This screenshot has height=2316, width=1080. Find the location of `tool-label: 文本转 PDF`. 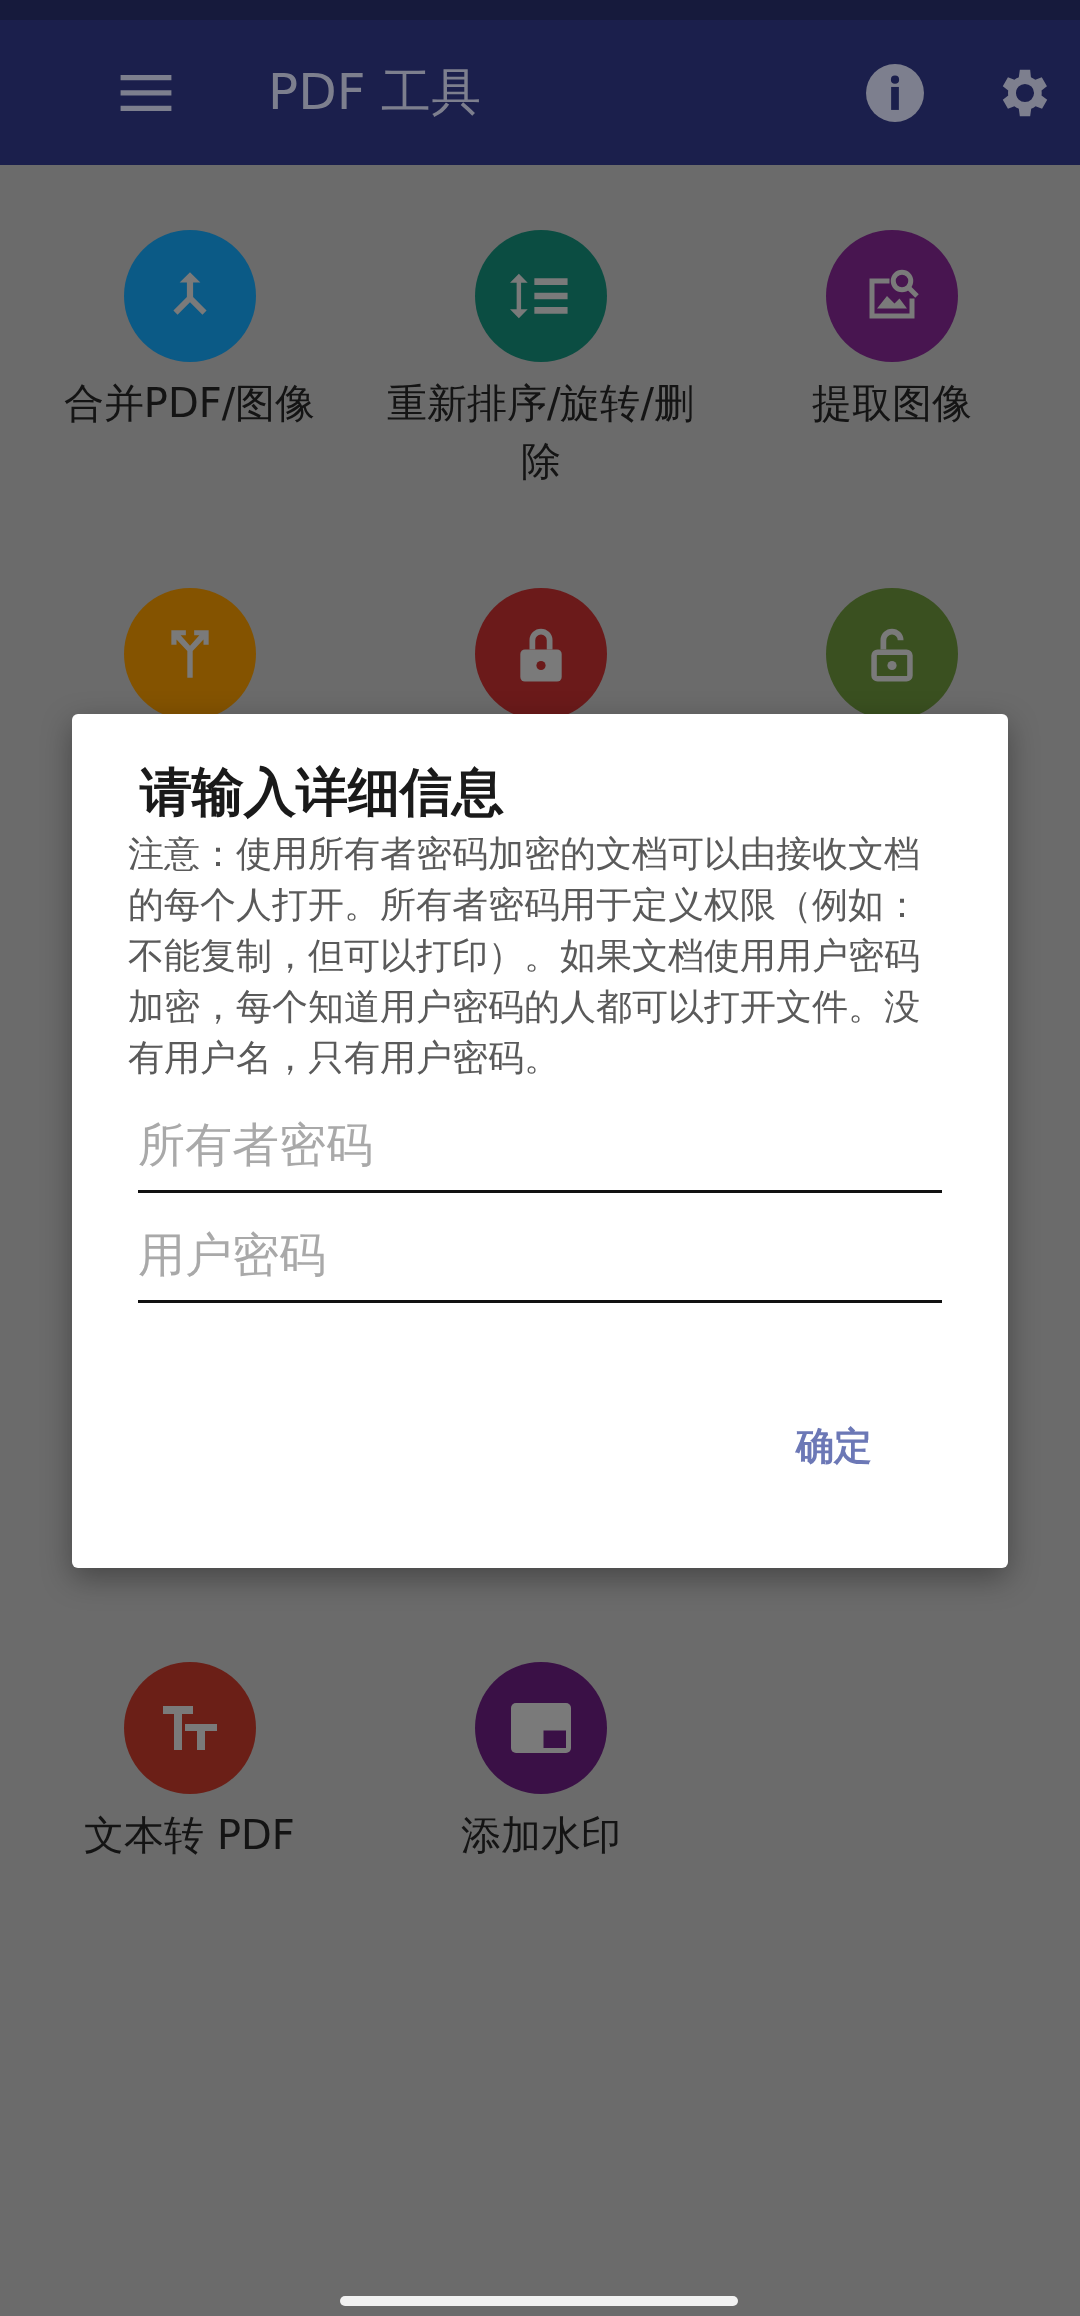

tool-label: 文本转 PDF is located at coordinates (189, 1835).